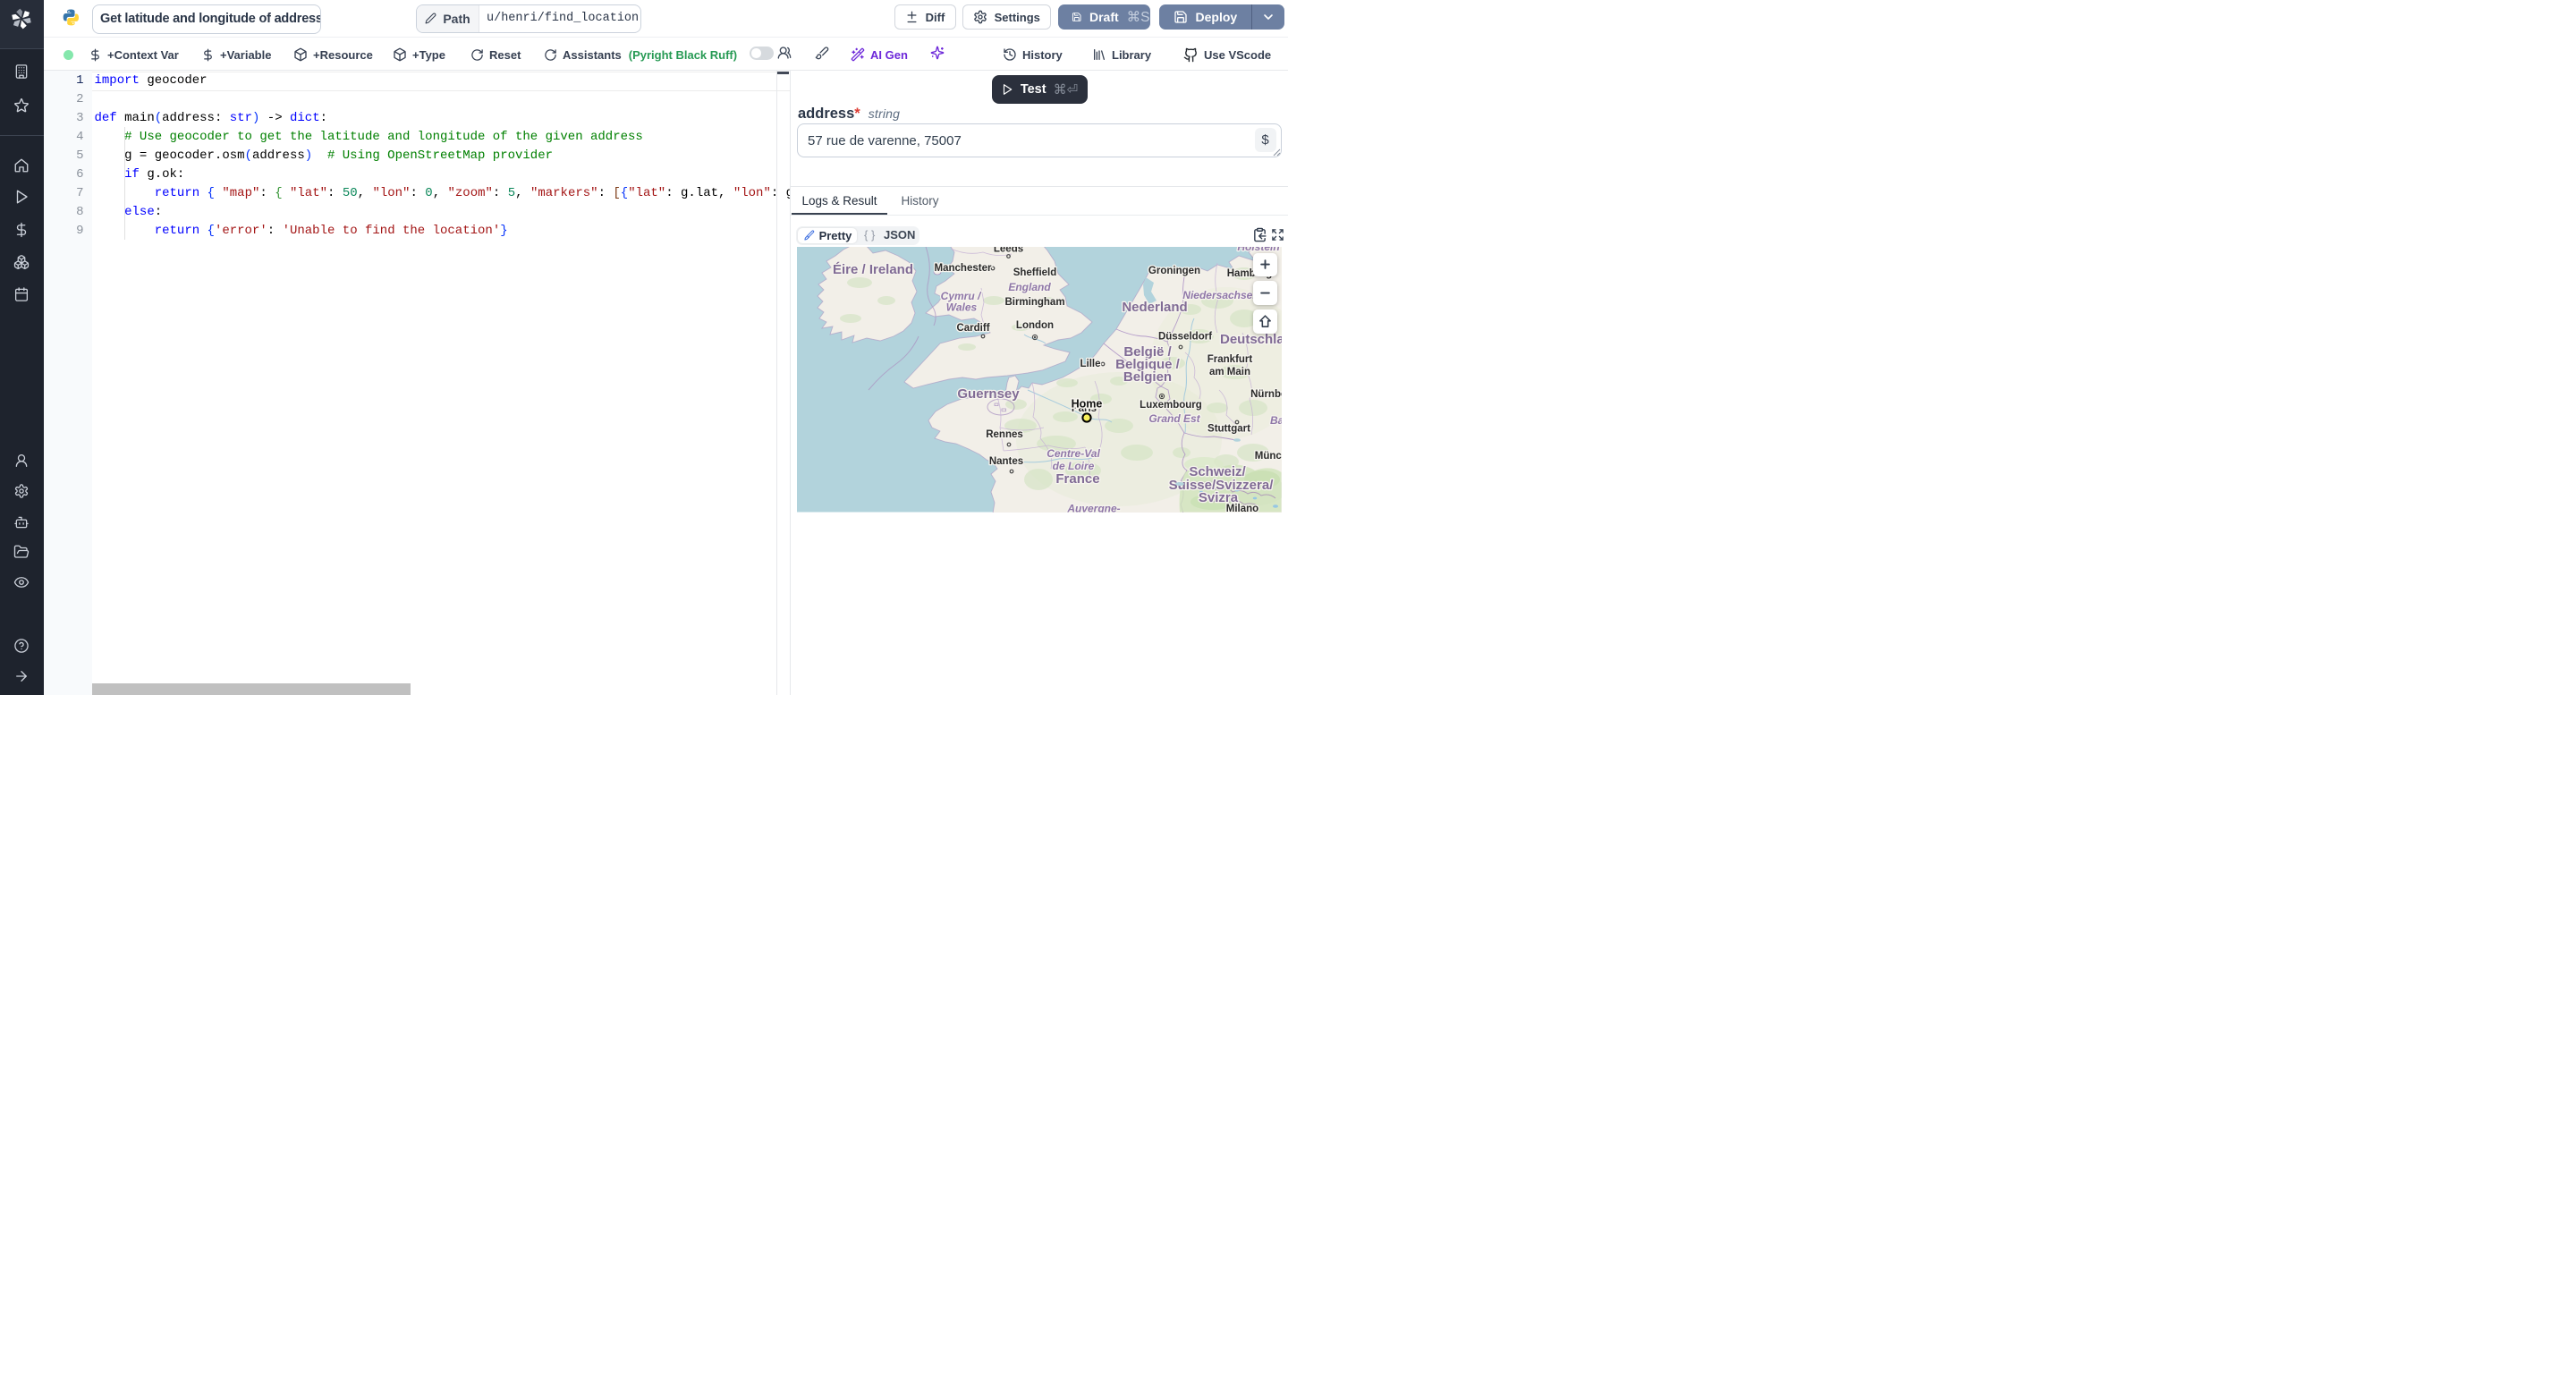 This screenshot has height=1390, width=2576. What do you see at coordinates (988, 394) in the screenshot?
I see `svg-text: Guernsey` at bounding box center [988, 394].